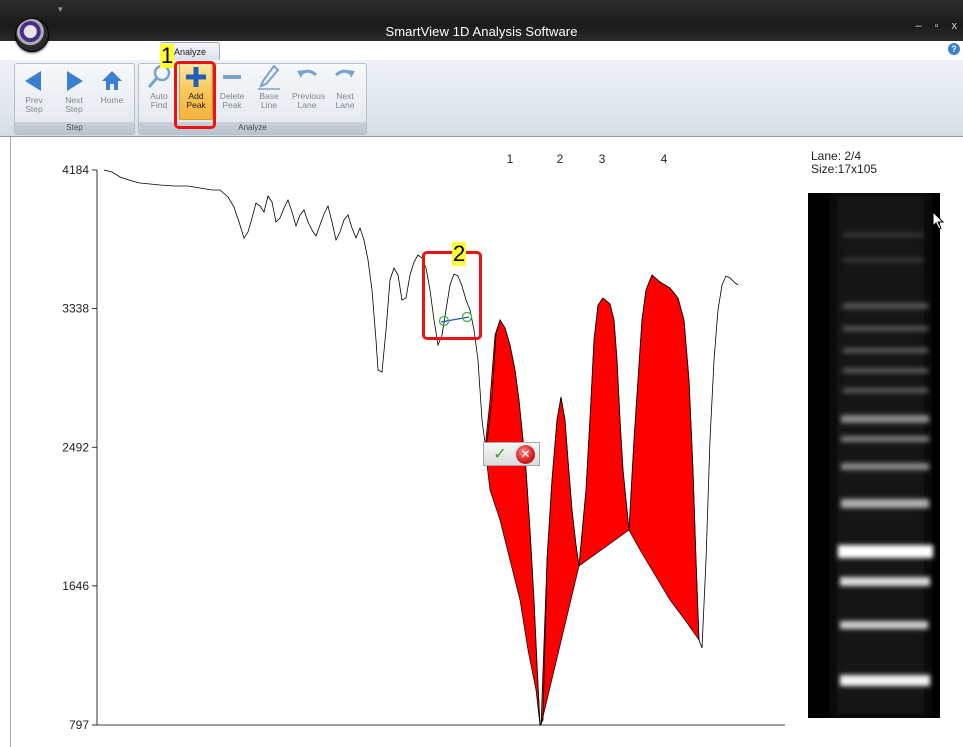  I want to click on gel-bands, so click(883, 455).